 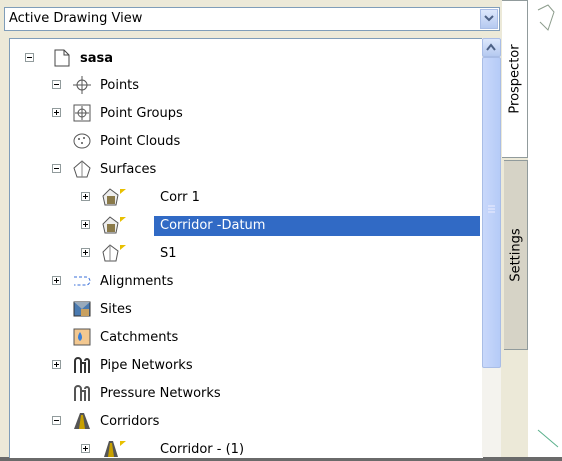 I want to click on tree-root-label: sasa, so click(x=97, y=58).